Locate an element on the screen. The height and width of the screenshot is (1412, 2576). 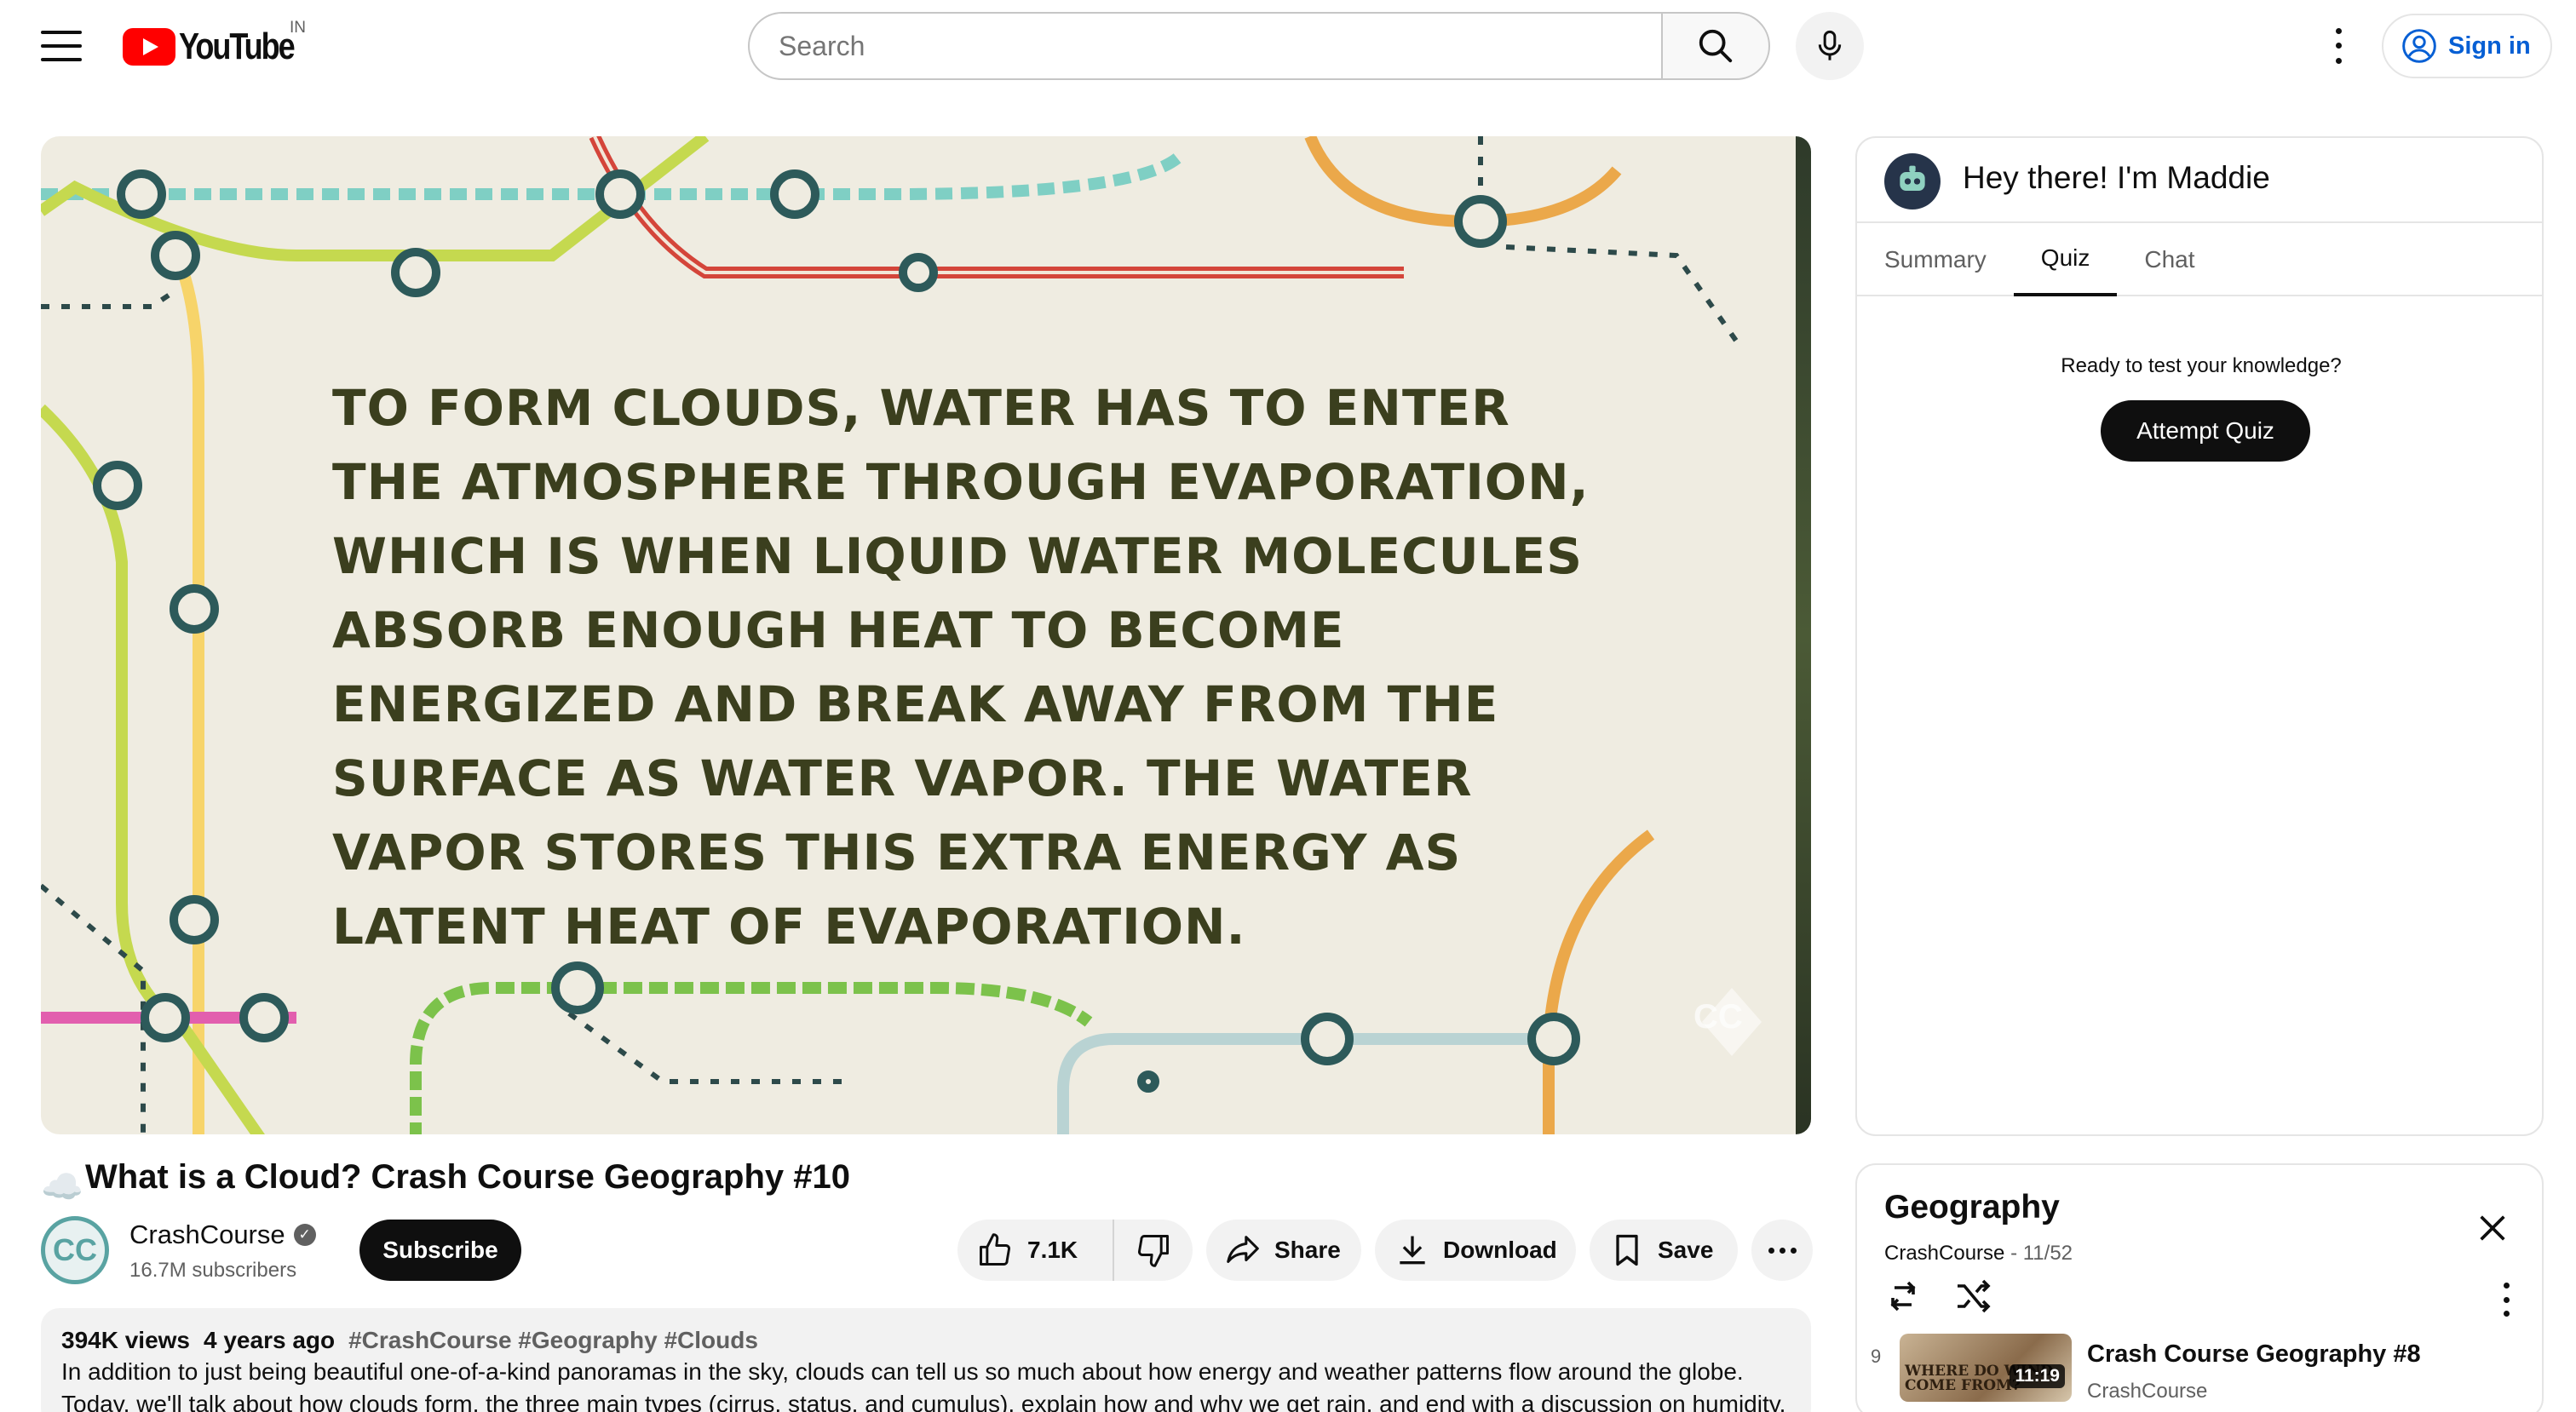
channel-name-row: CrashCourse ✓ is located at coordinates (223, 1235).